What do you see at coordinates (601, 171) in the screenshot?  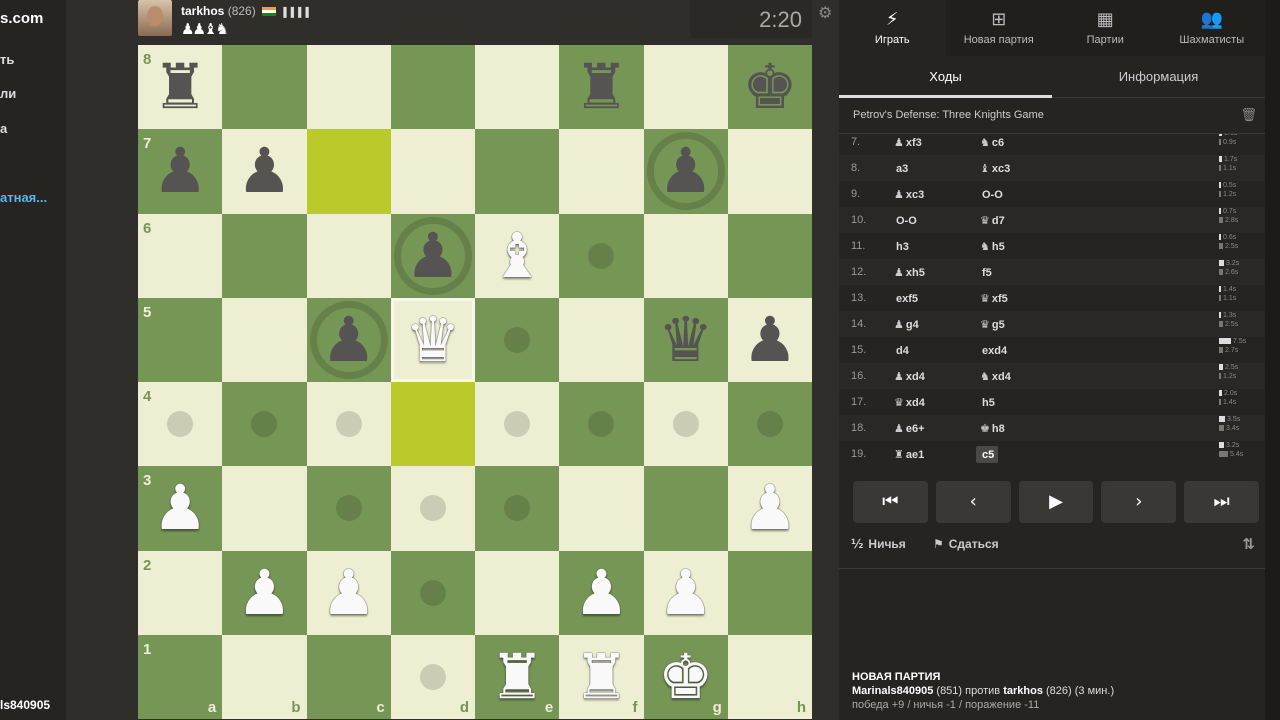 I see `square-f7` at bounding box center [601, 171].